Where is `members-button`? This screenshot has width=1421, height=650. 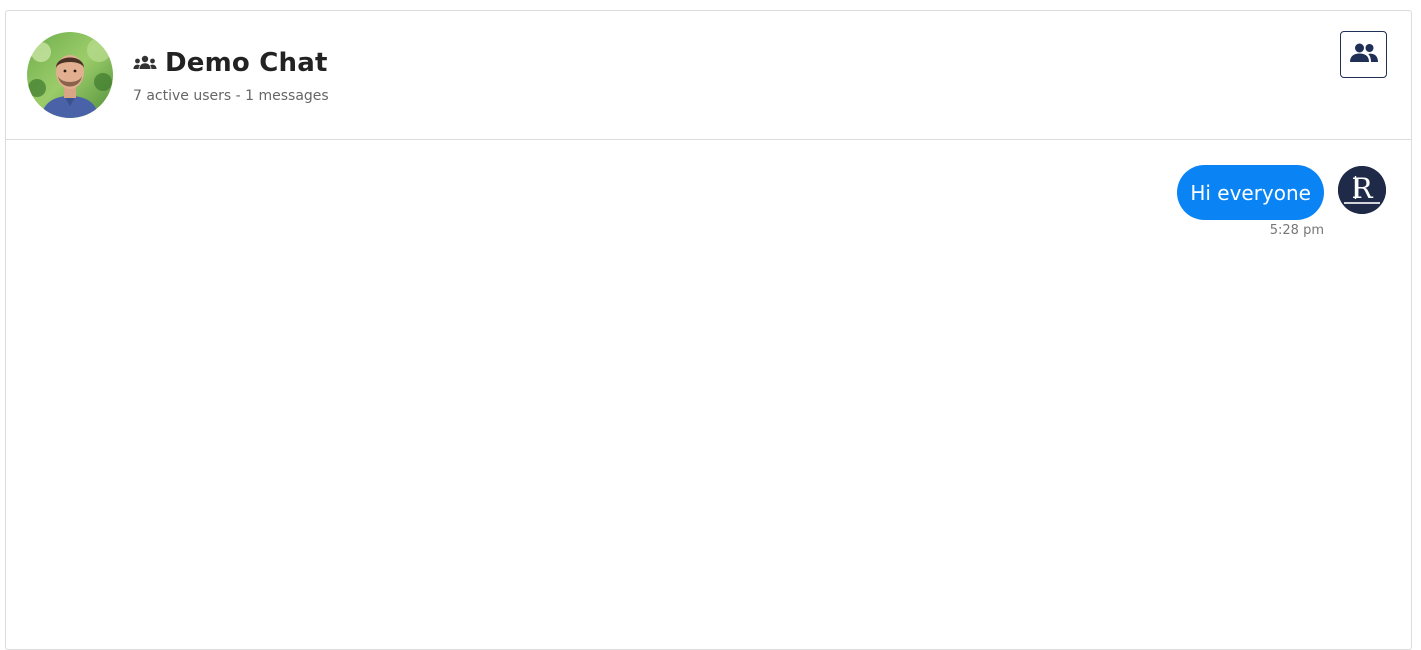
members-button is located at coordinates (1363, 54).